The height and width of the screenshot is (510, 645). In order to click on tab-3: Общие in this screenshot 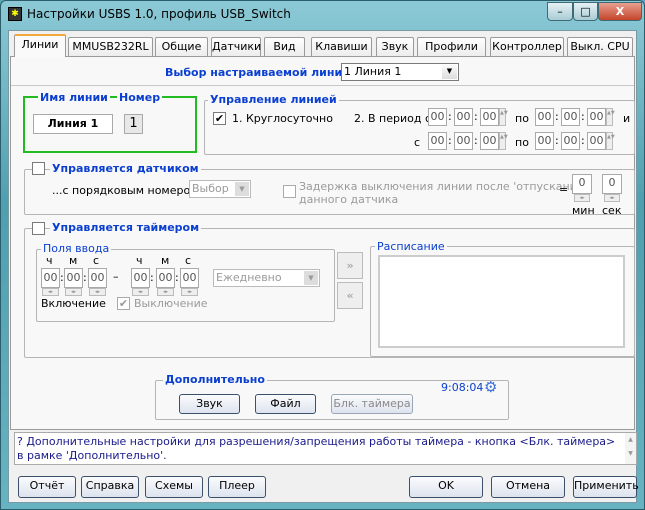, I will do `click(181, 47)`.